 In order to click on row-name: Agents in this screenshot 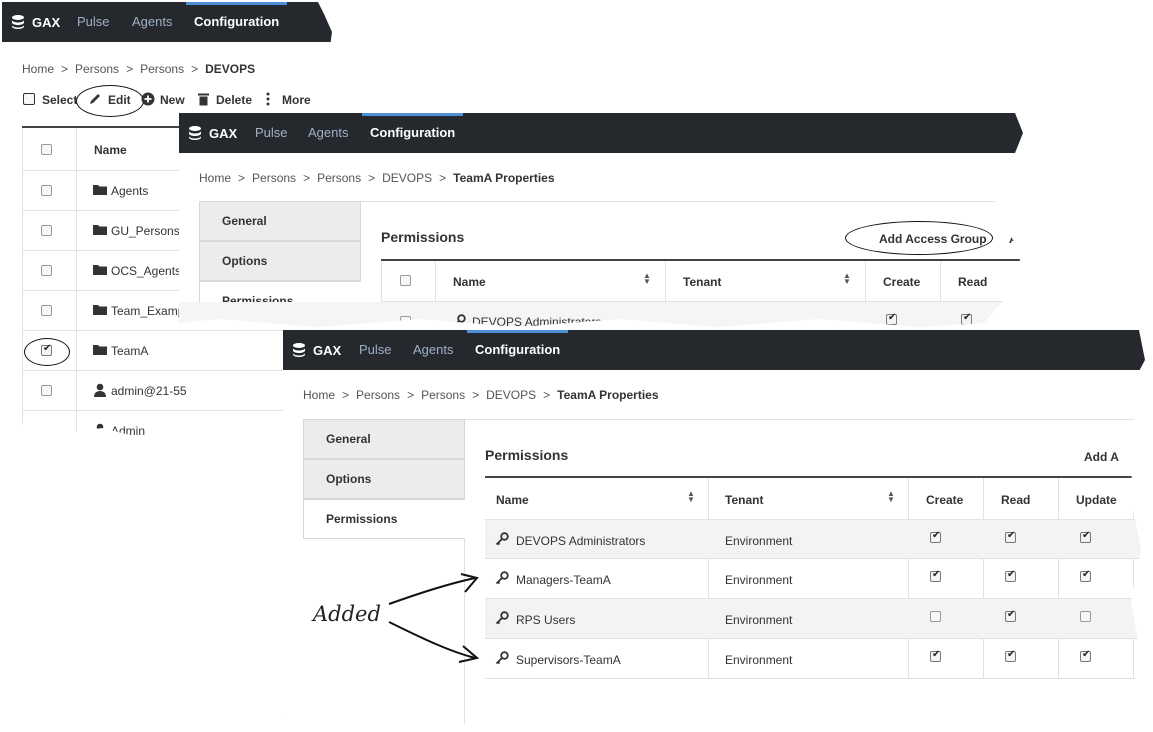, I will do `click(129, 191)`.